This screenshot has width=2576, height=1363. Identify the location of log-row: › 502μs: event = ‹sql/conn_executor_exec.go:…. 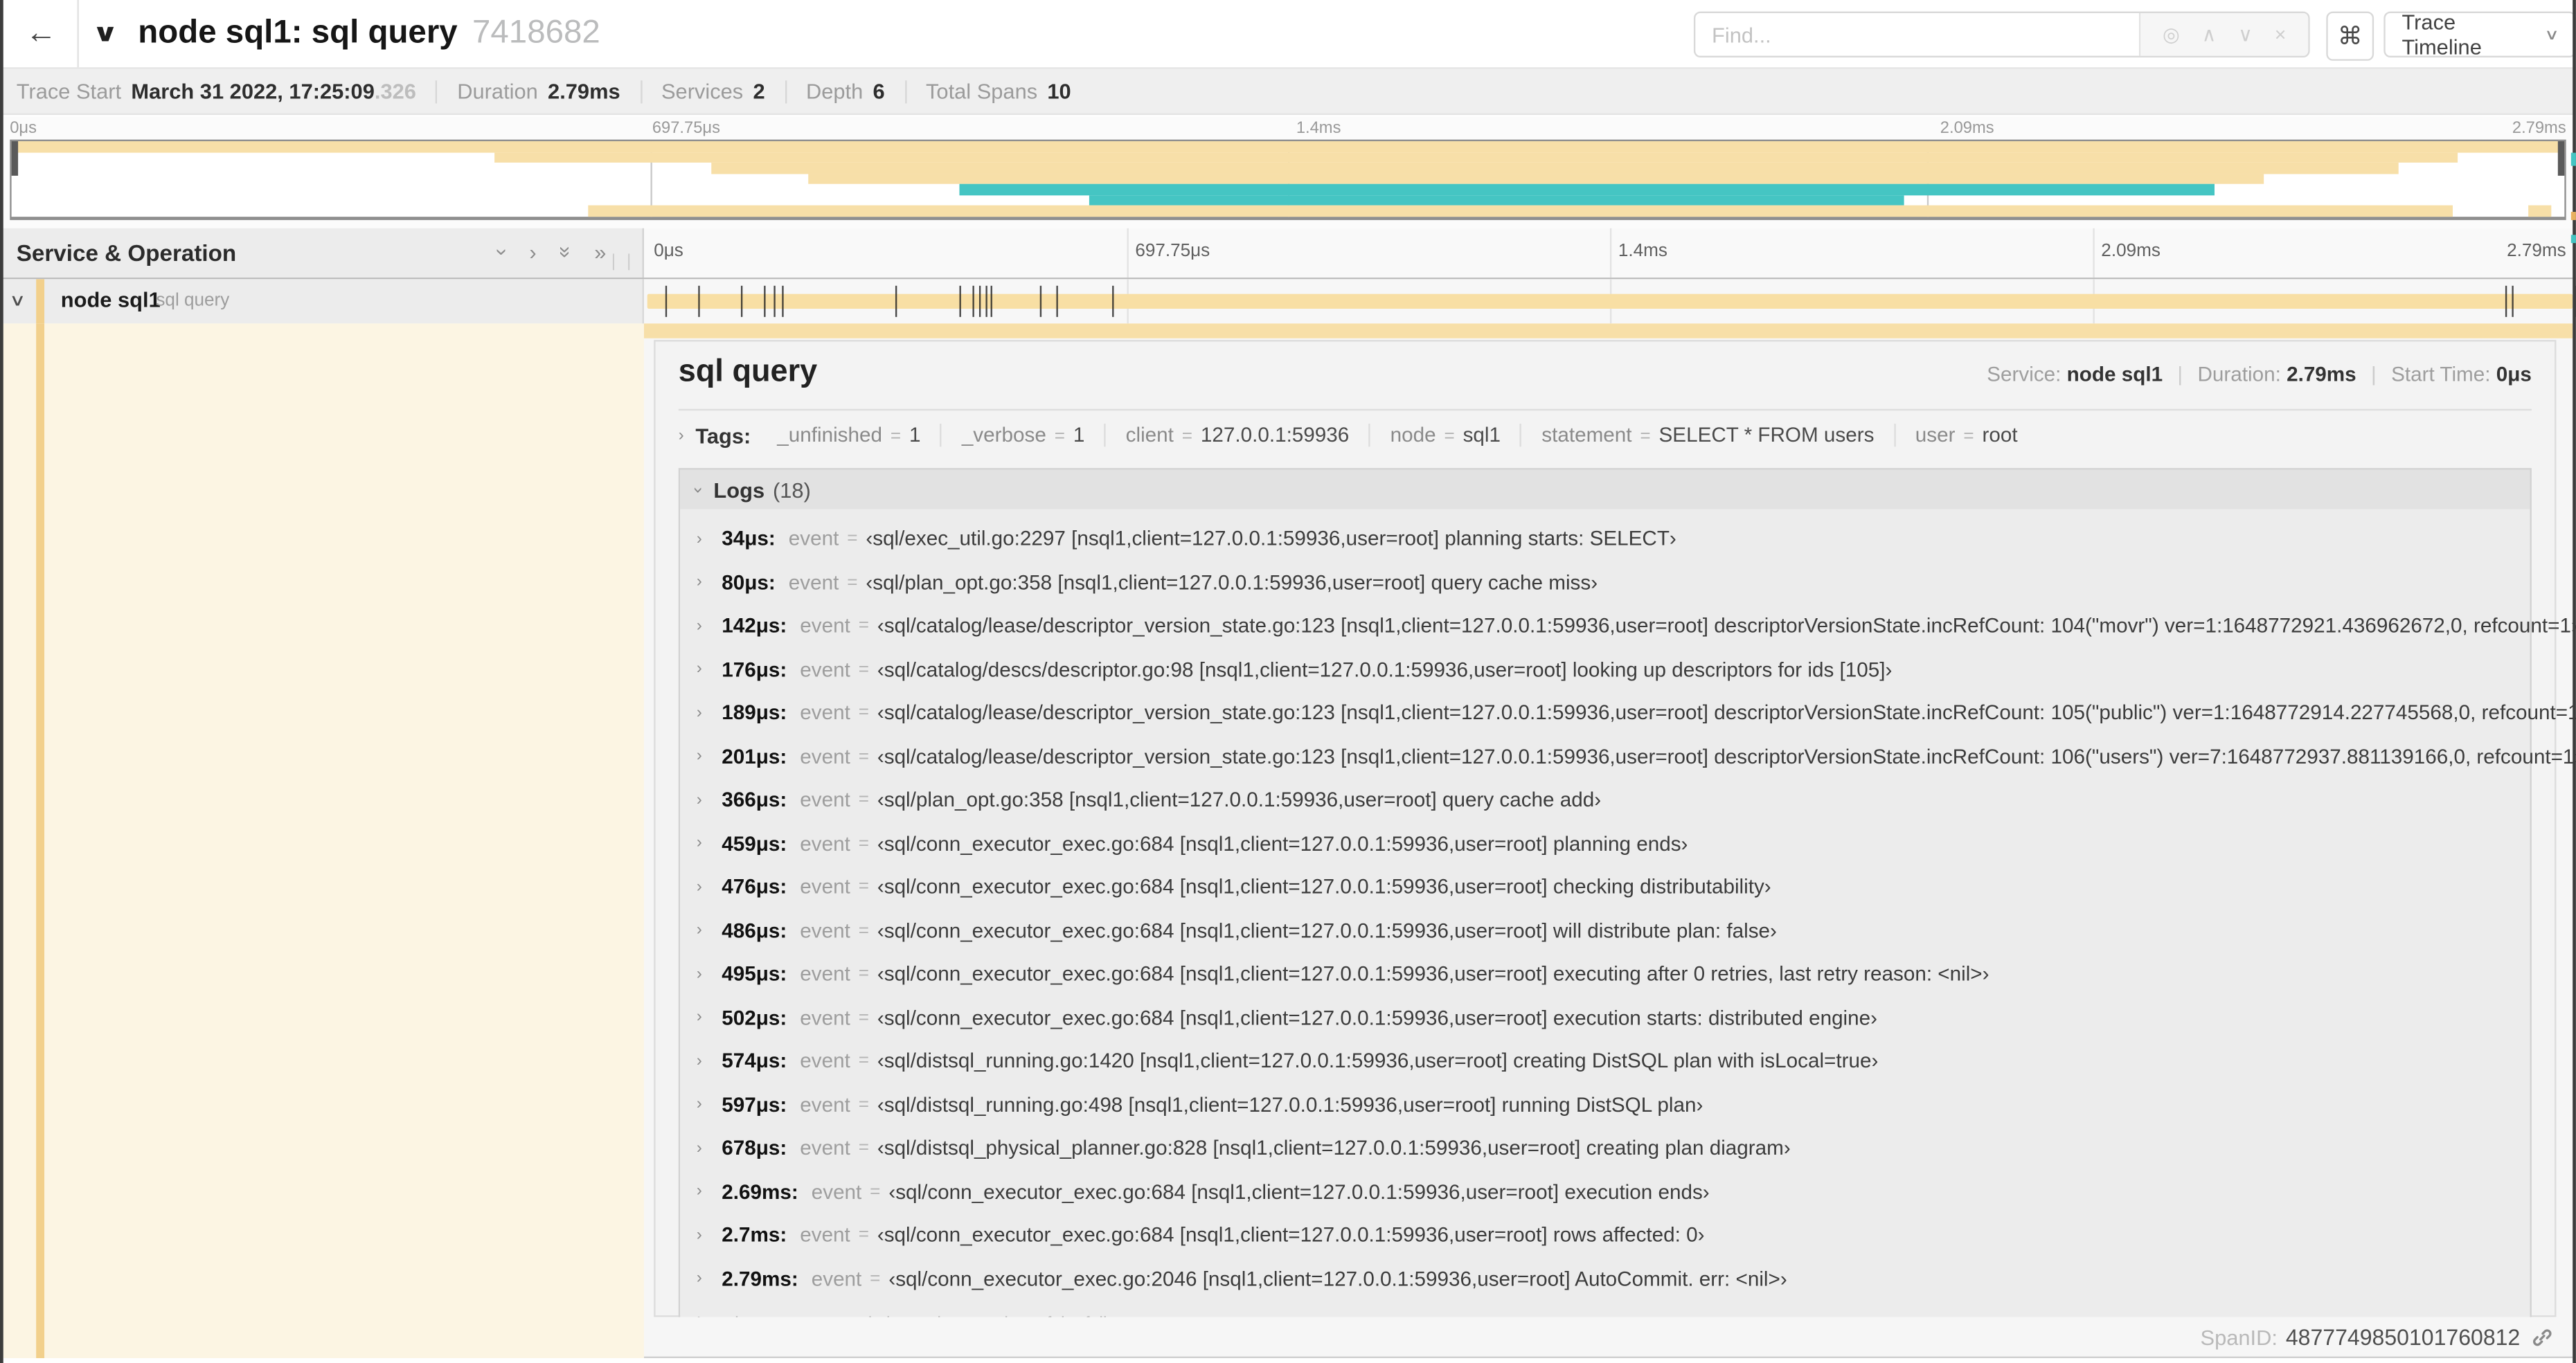
(1605, 1018).